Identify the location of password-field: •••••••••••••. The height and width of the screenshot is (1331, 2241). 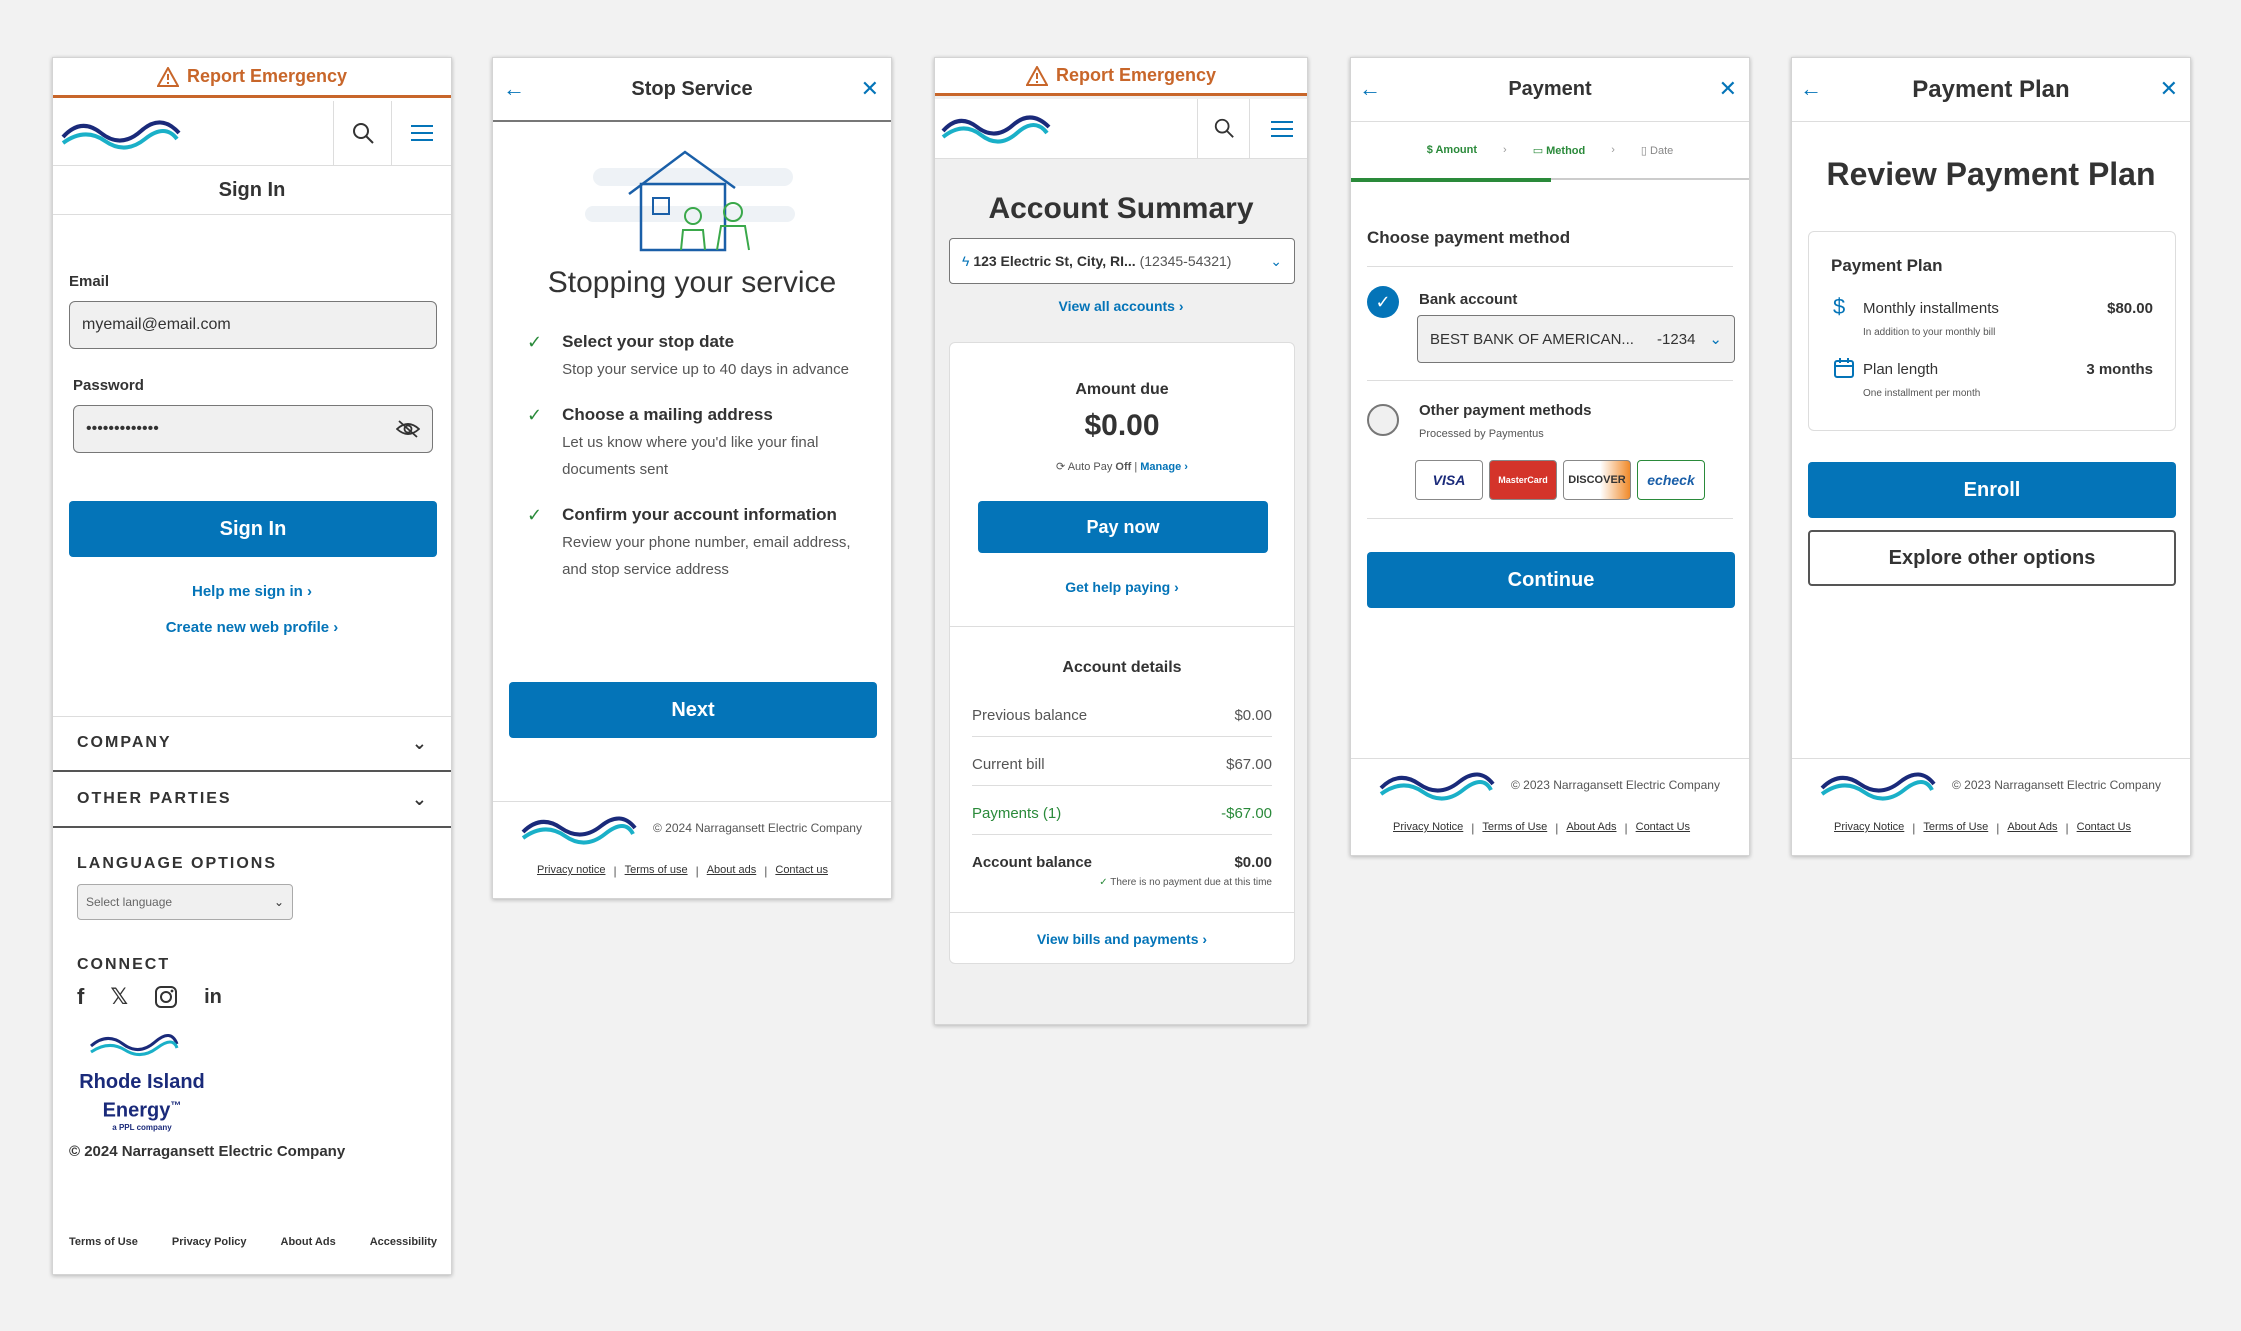
(253, 429).